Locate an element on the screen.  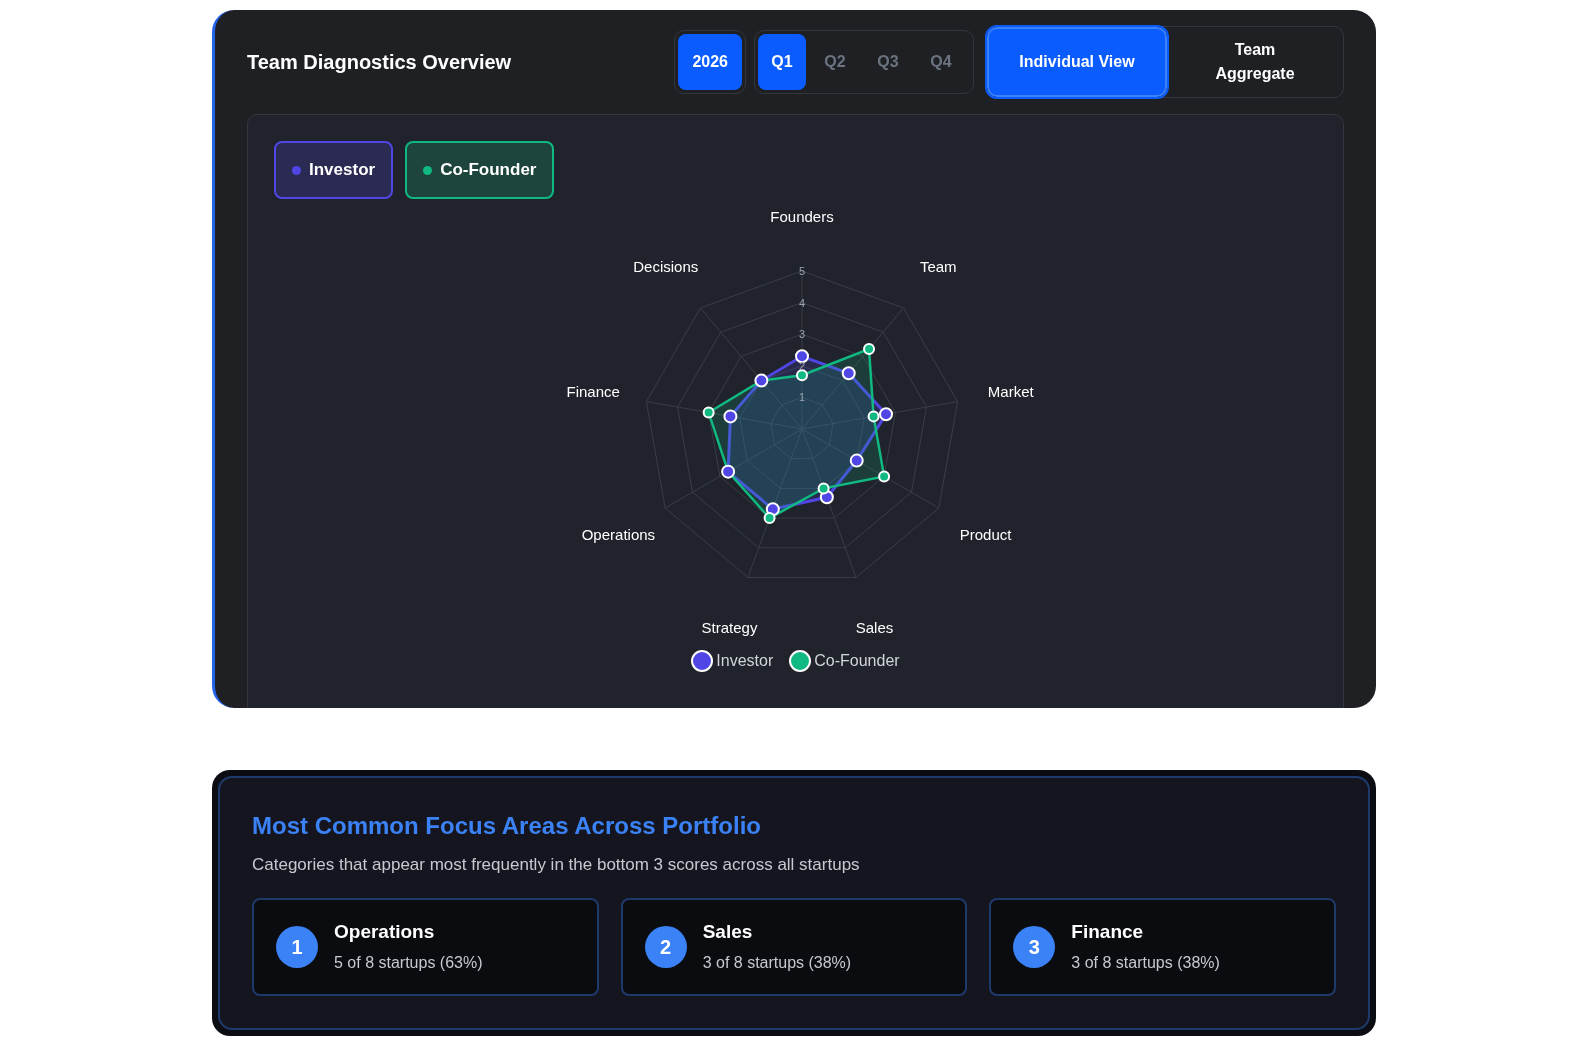
section-title: Most Common Focus Areas Across Portfolio is located at coordinates (507, 826).